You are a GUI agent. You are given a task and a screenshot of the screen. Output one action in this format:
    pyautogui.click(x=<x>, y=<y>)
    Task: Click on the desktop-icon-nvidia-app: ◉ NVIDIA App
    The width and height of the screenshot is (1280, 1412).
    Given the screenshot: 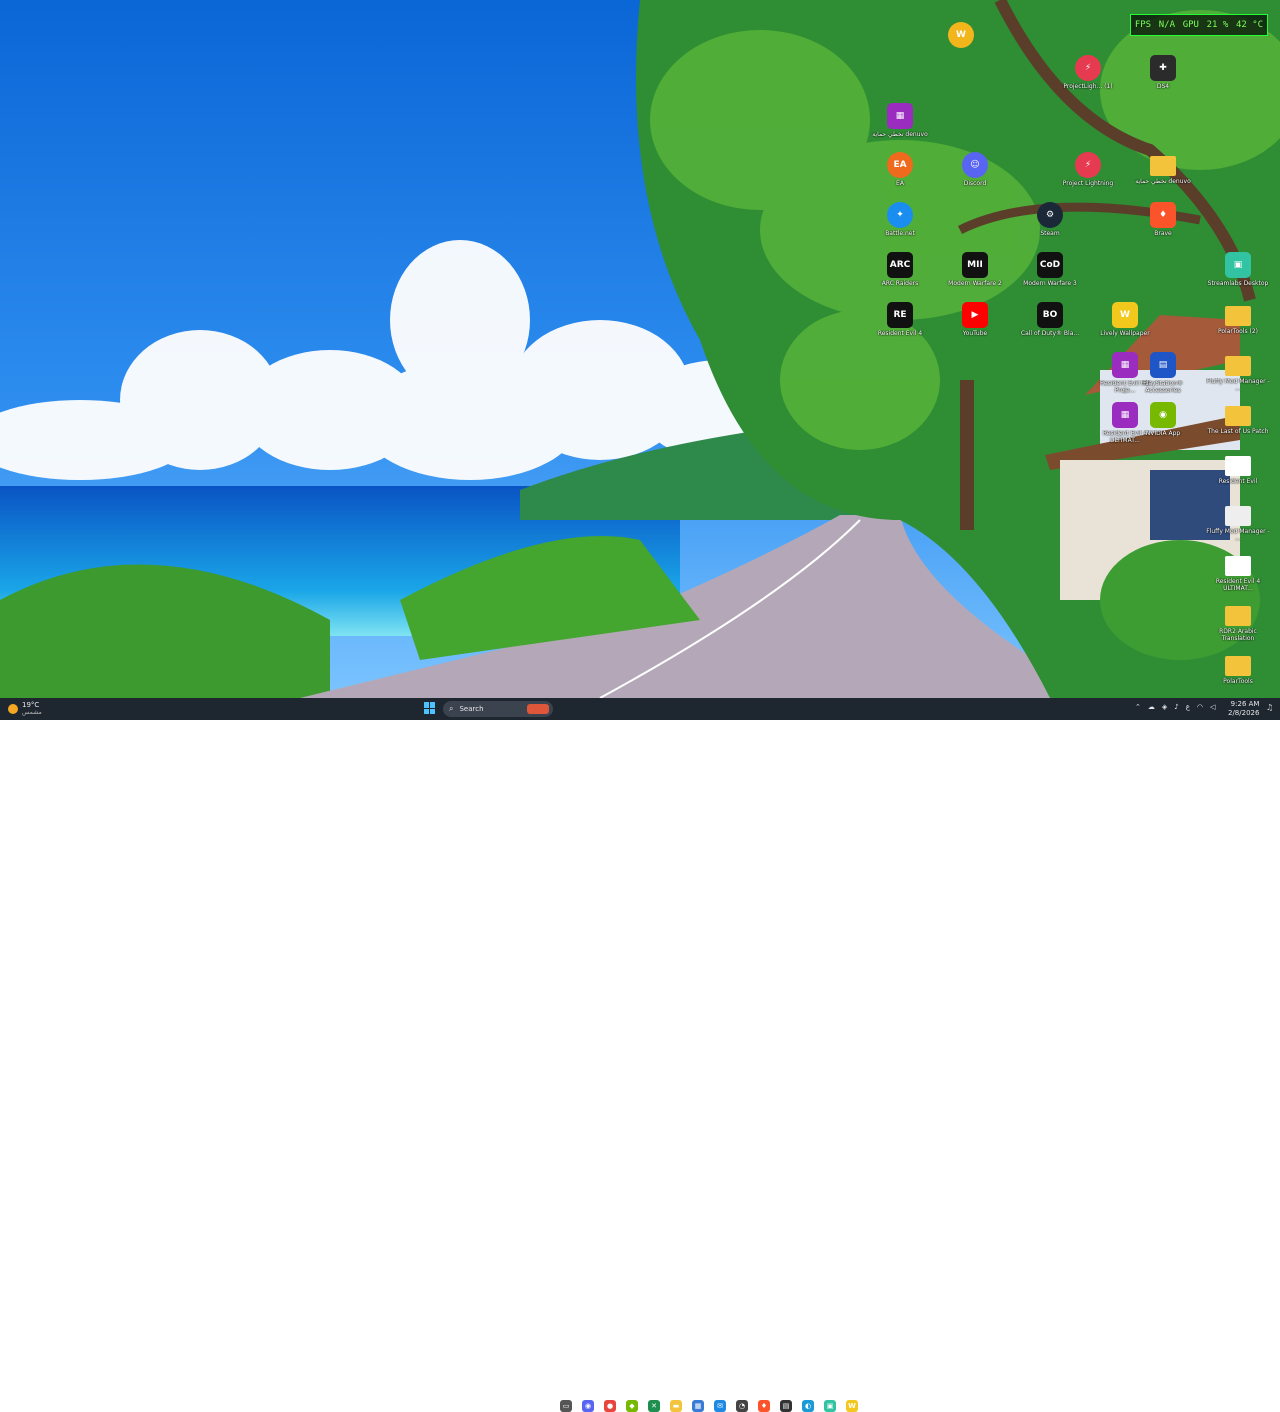 What is the action you would take?
    pyautogui.click(x=1163, y=419)
    